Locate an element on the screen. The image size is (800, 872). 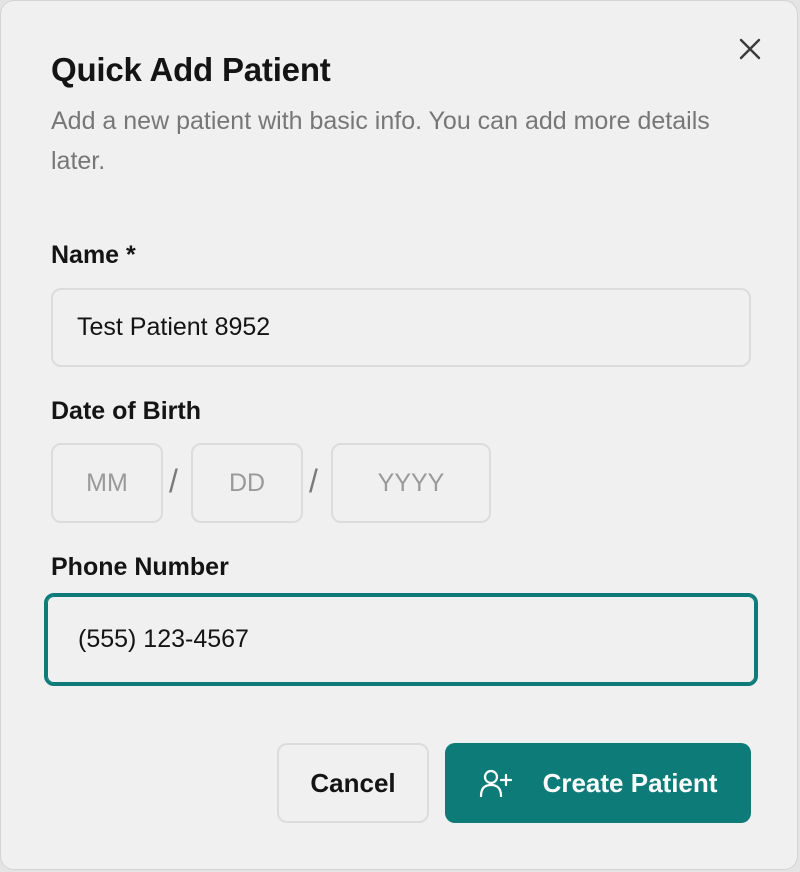
close-icon is located at coordinates (750, 51).